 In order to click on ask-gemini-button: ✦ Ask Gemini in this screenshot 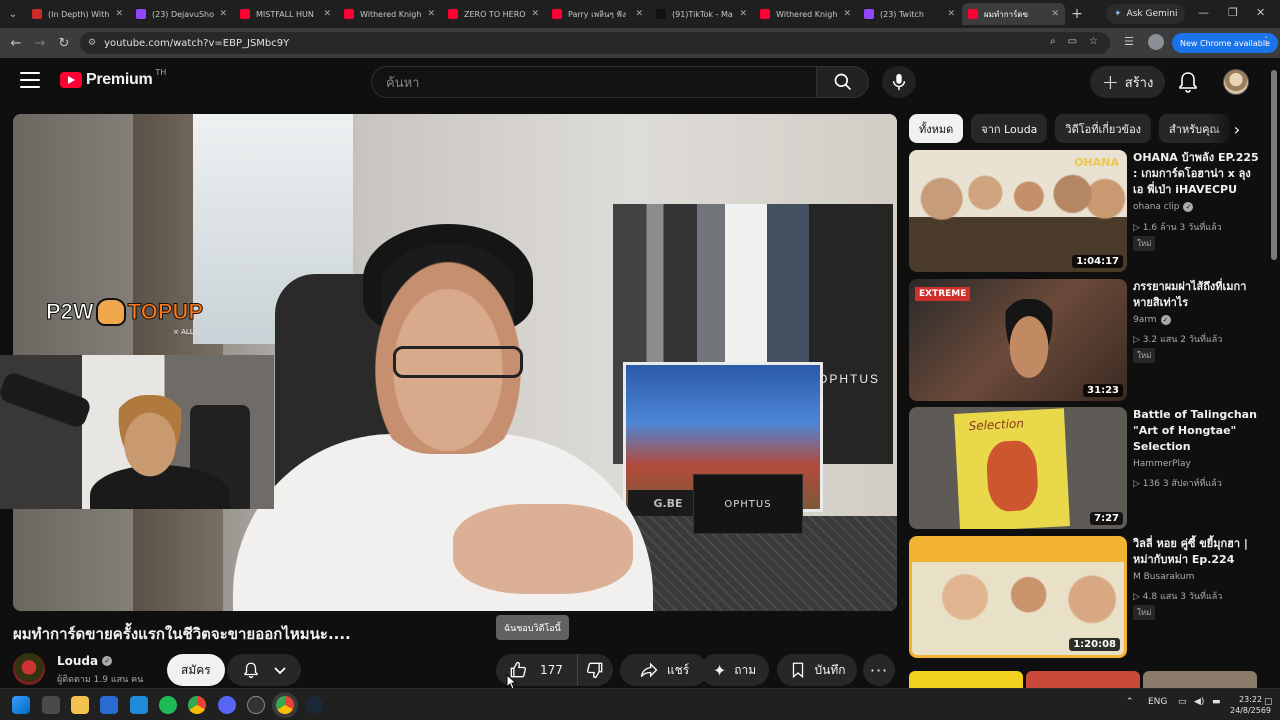, I will do `click(1146, 14)`.